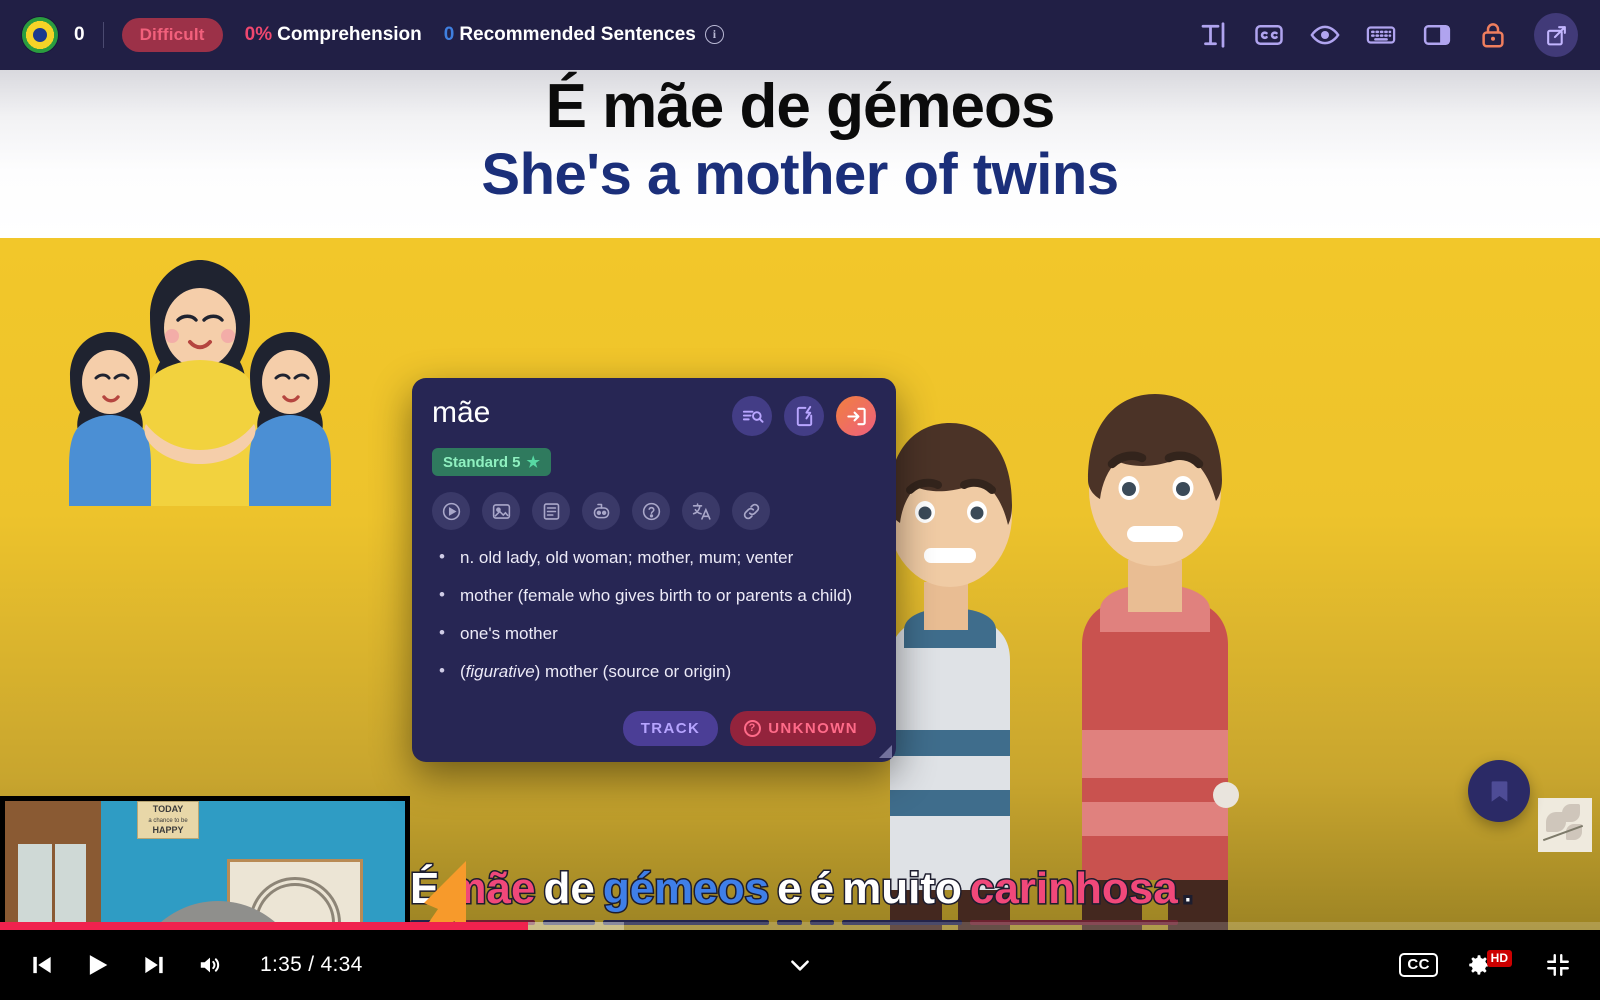 The height and width of the screenshot is (1000, 1600). I want to click on subtitle-word: muito, so click(902, 894).